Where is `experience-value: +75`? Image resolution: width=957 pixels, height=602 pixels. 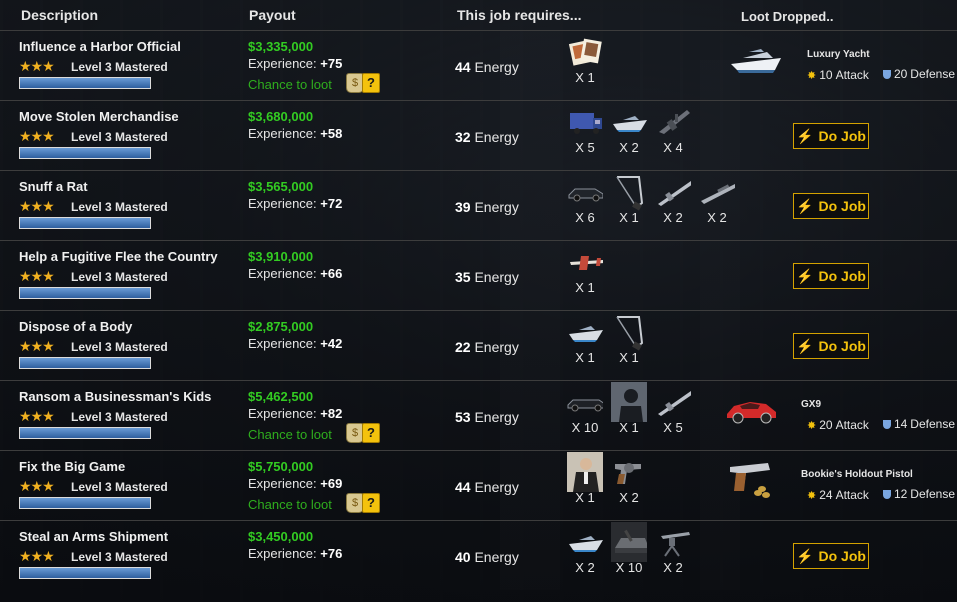 experience-value: +75 is located at coordinates (331, 63).